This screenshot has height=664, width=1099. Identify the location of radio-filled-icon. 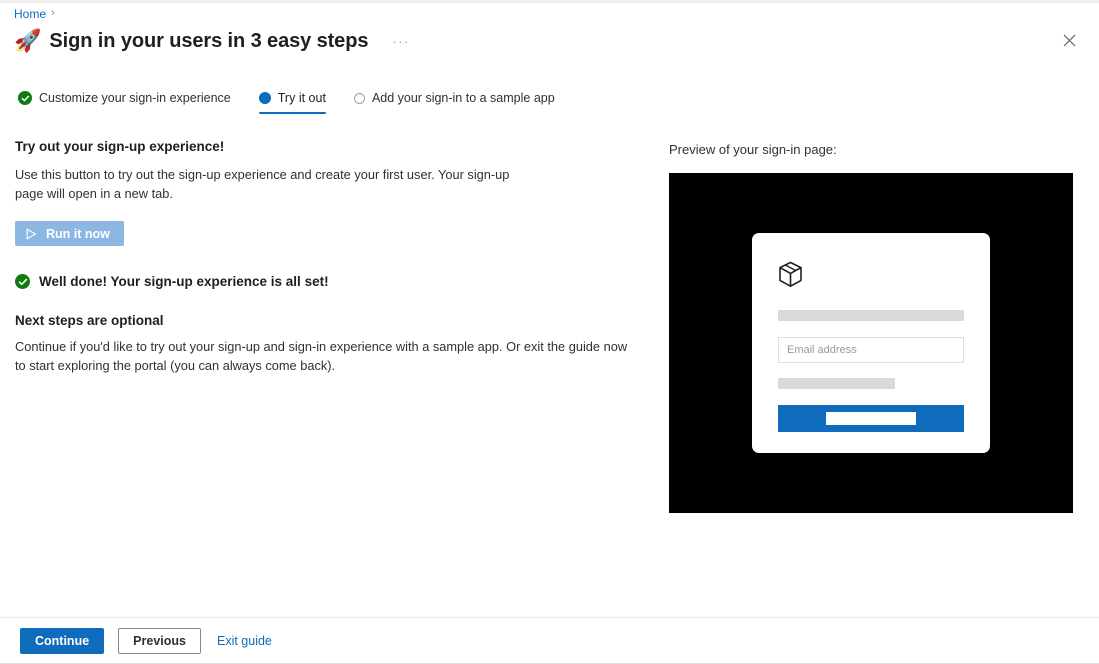
(264, 98).